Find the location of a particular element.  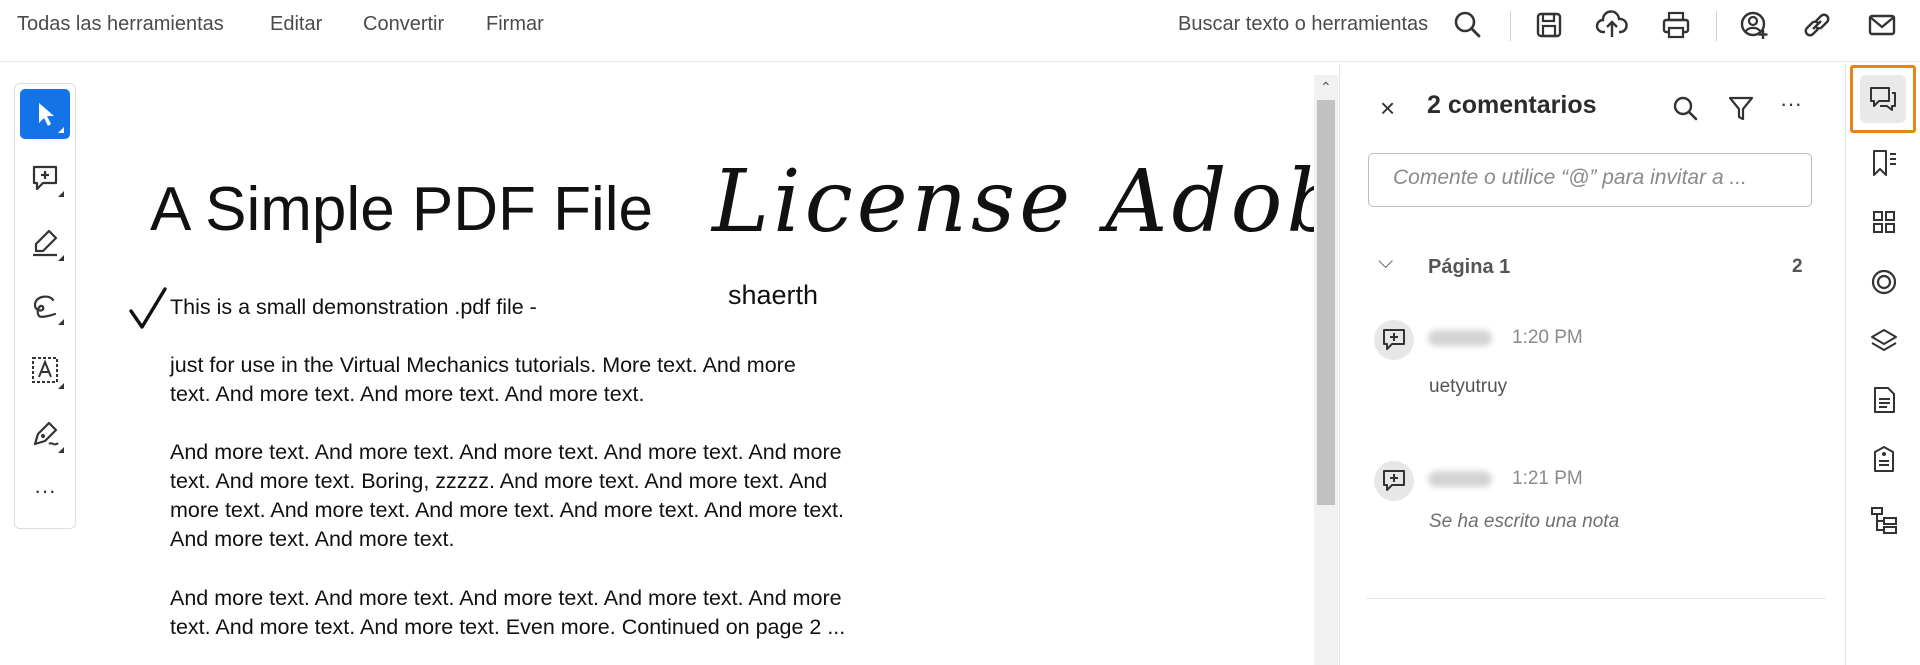

comments-icon is located at coordinates (1883, 99).